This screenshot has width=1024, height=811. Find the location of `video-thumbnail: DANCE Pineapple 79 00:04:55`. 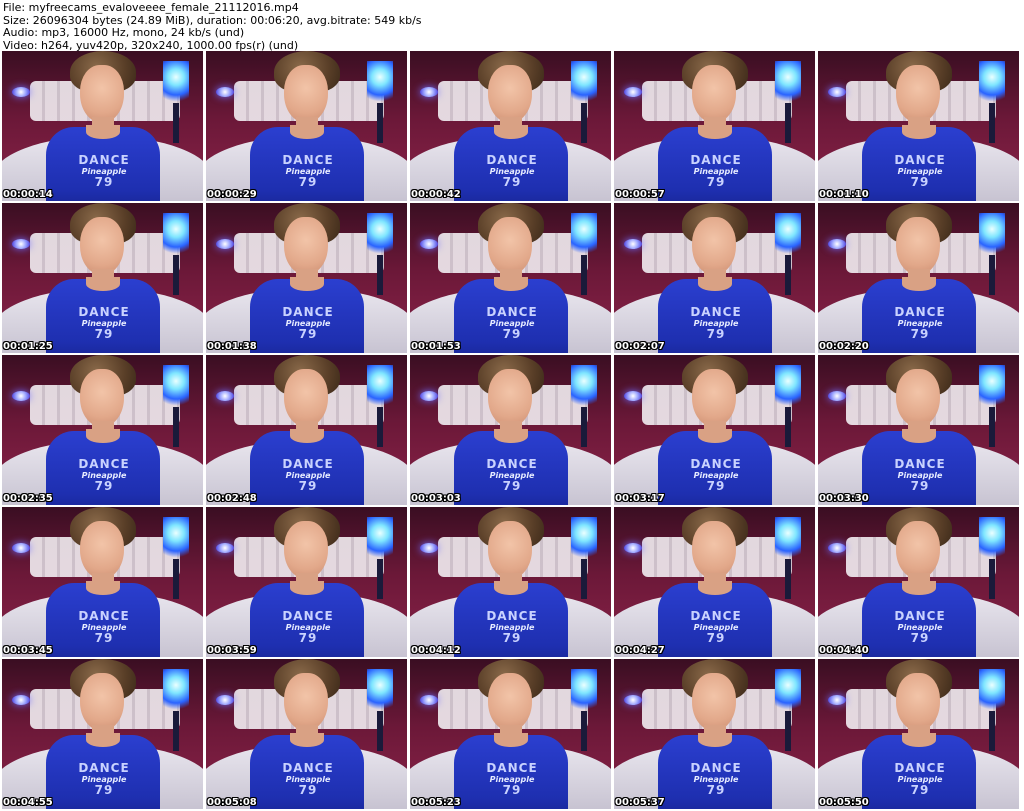

video-thumbnail: DANCE Pineapple 79 00:04:55 is located at coordinates (102, 734).